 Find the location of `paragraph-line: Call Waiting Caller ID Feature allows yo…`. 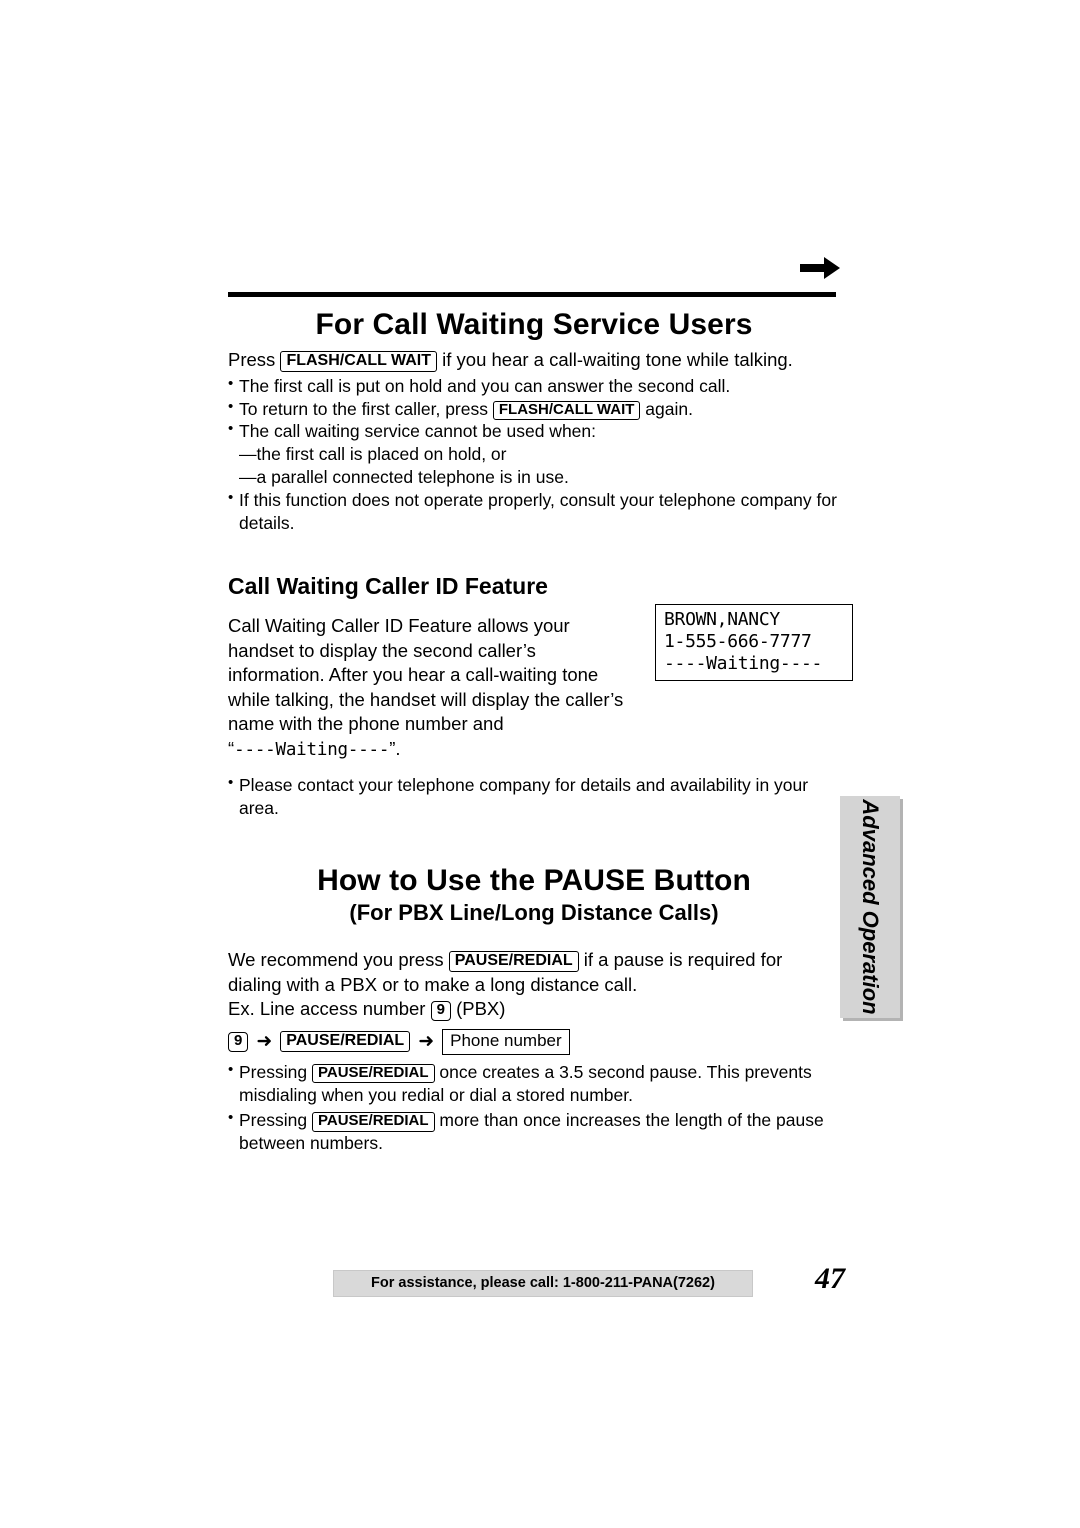

paragraph-line: Call Waiting Caller ID Feature allows yo… is located at coordinates (399, 626).